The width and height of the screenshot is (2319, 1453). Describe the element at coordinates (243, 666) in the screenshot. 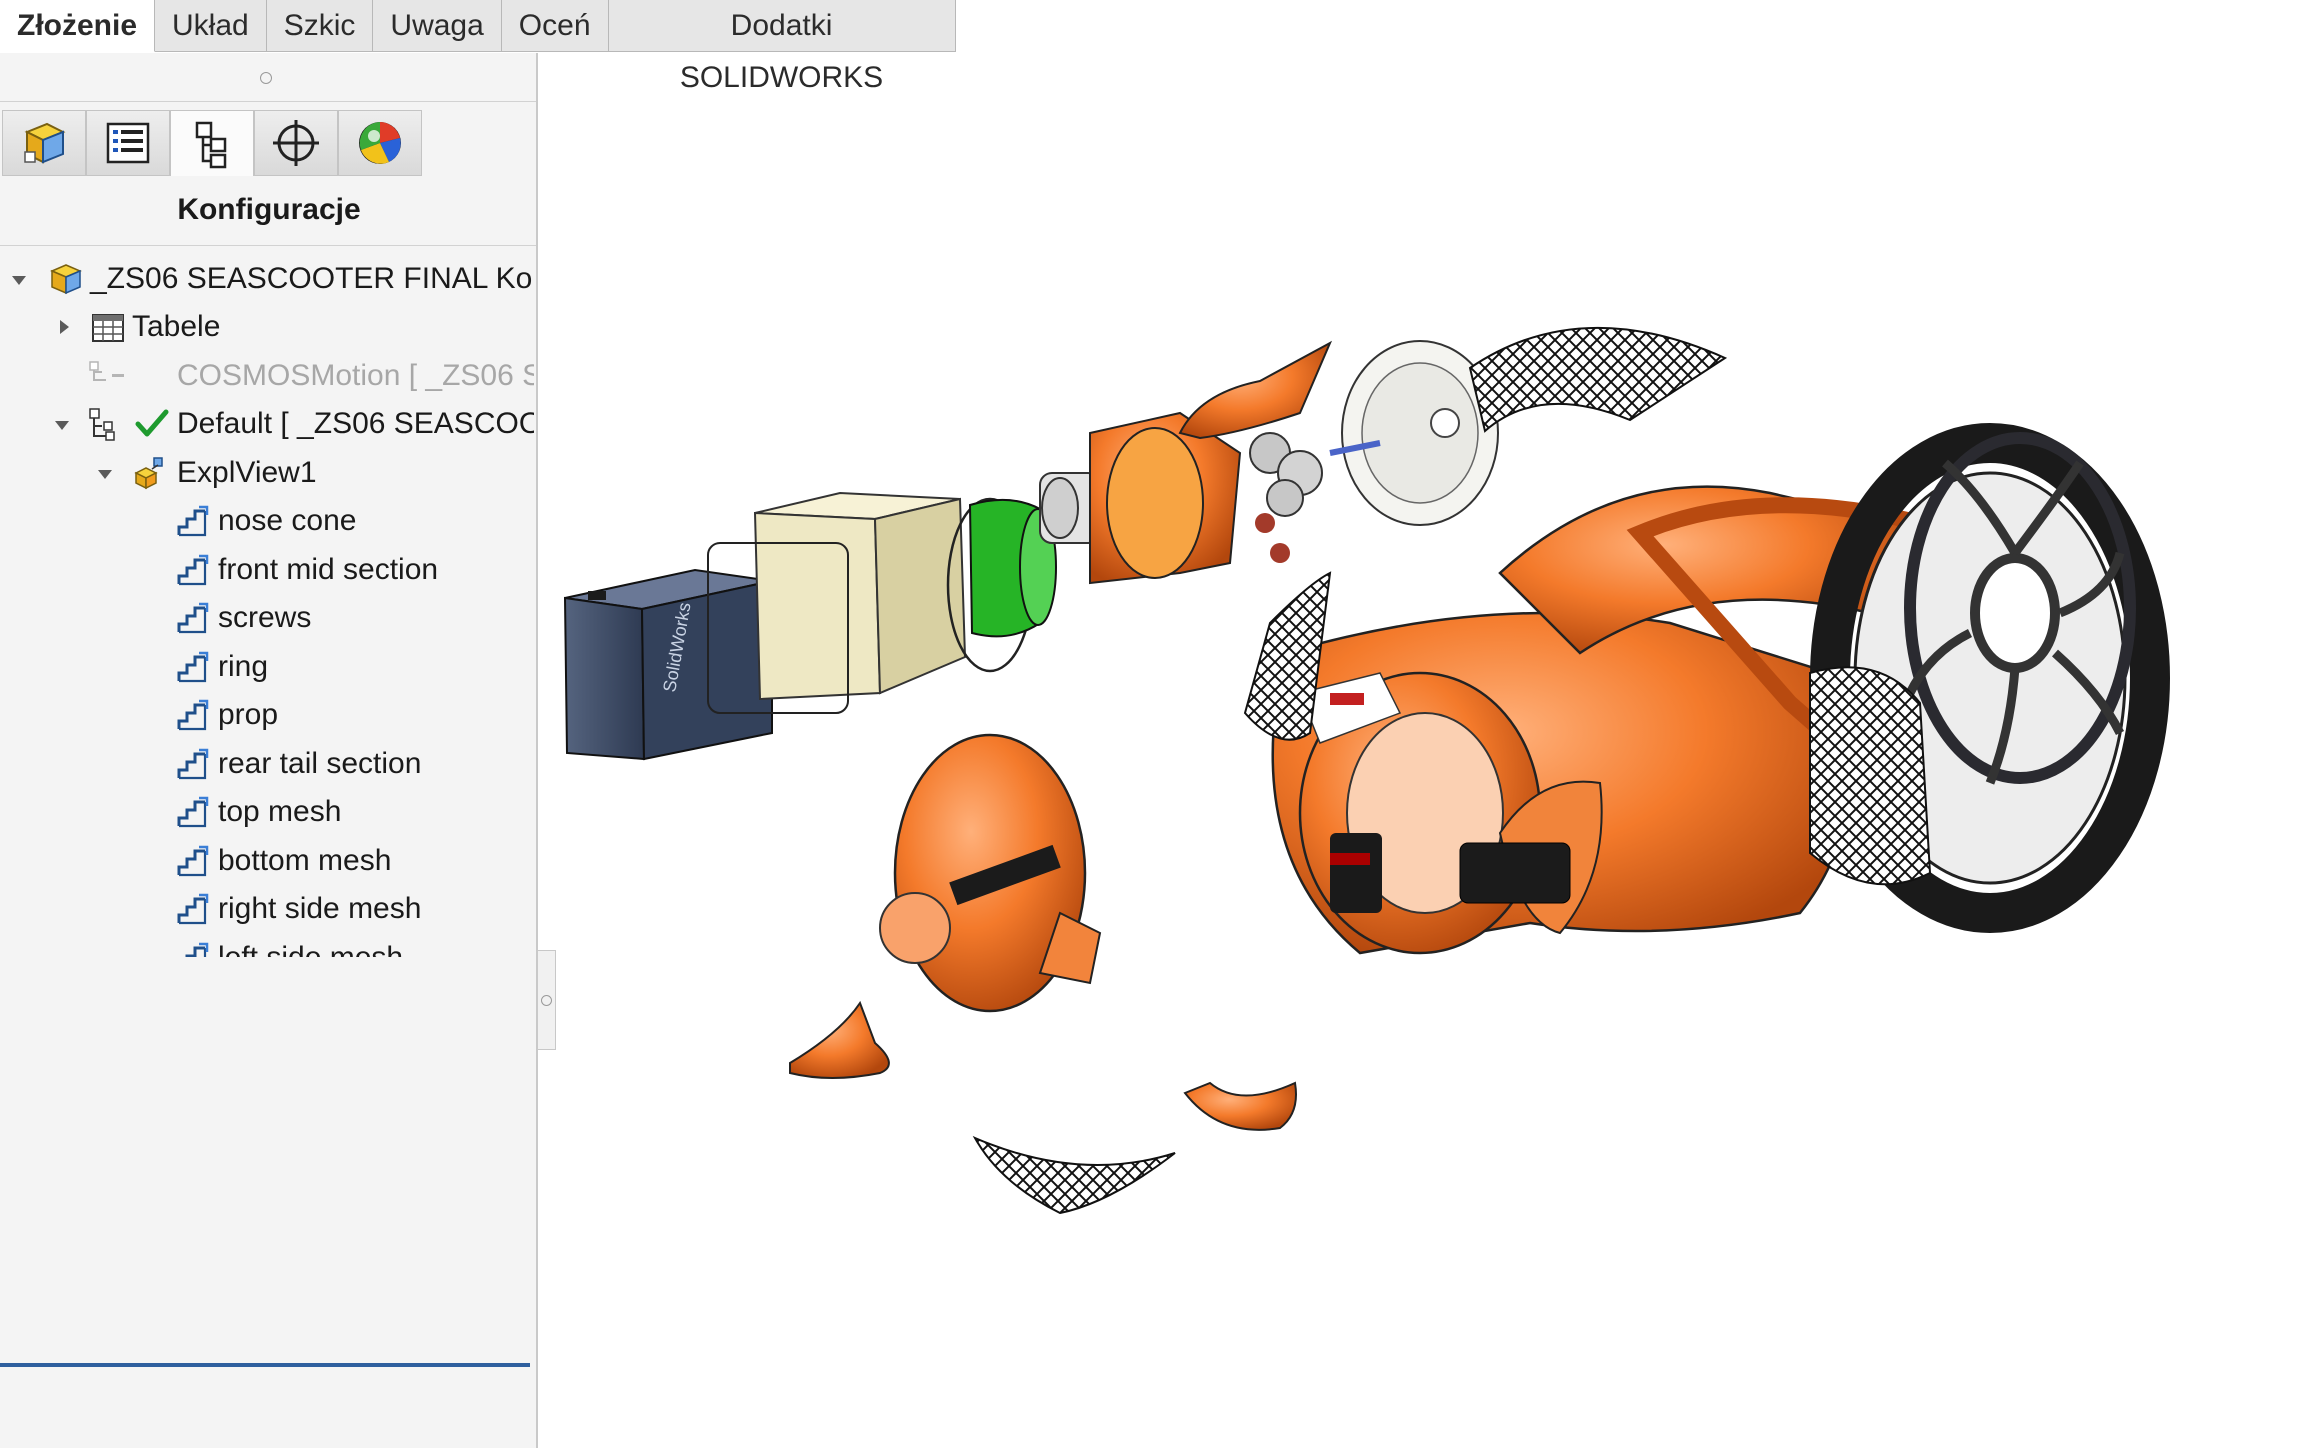

I see `explode-step-label: ring` at that location.